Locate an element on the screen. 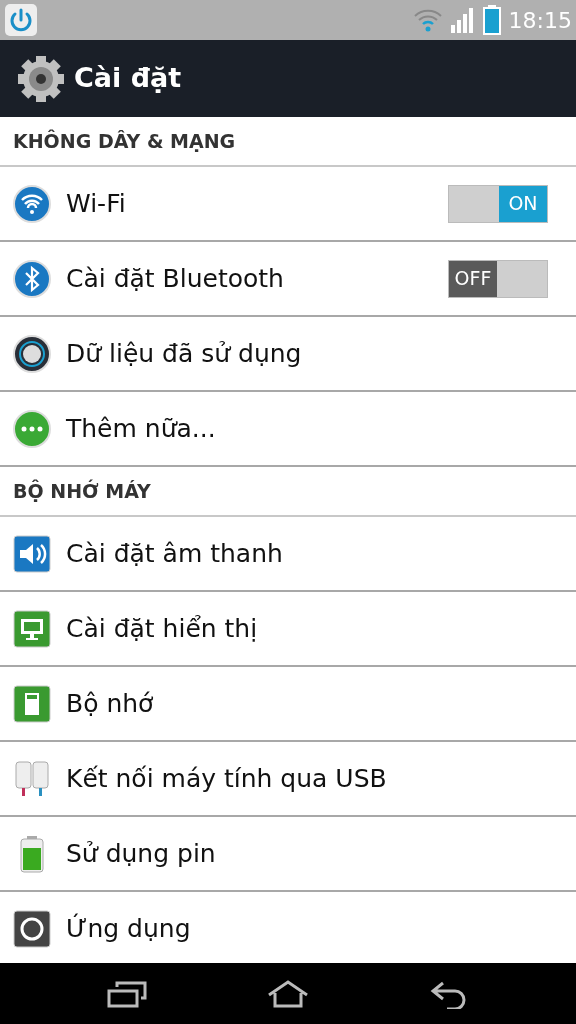 This screenshot has height=1024, width=576. settings-item: Bộ nhớ is located at coordinates (288, 704).